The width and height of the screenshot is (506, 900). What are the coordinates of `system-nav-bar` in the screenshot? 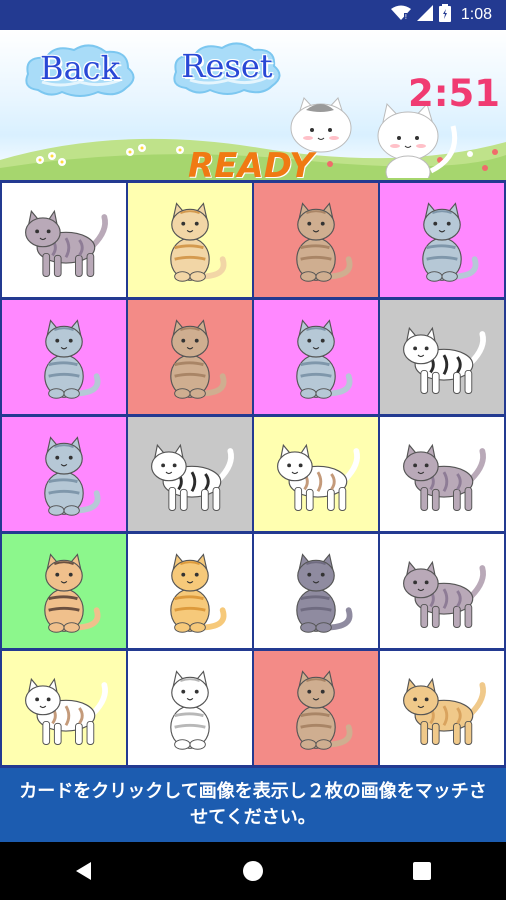 It's located at (253, 871).